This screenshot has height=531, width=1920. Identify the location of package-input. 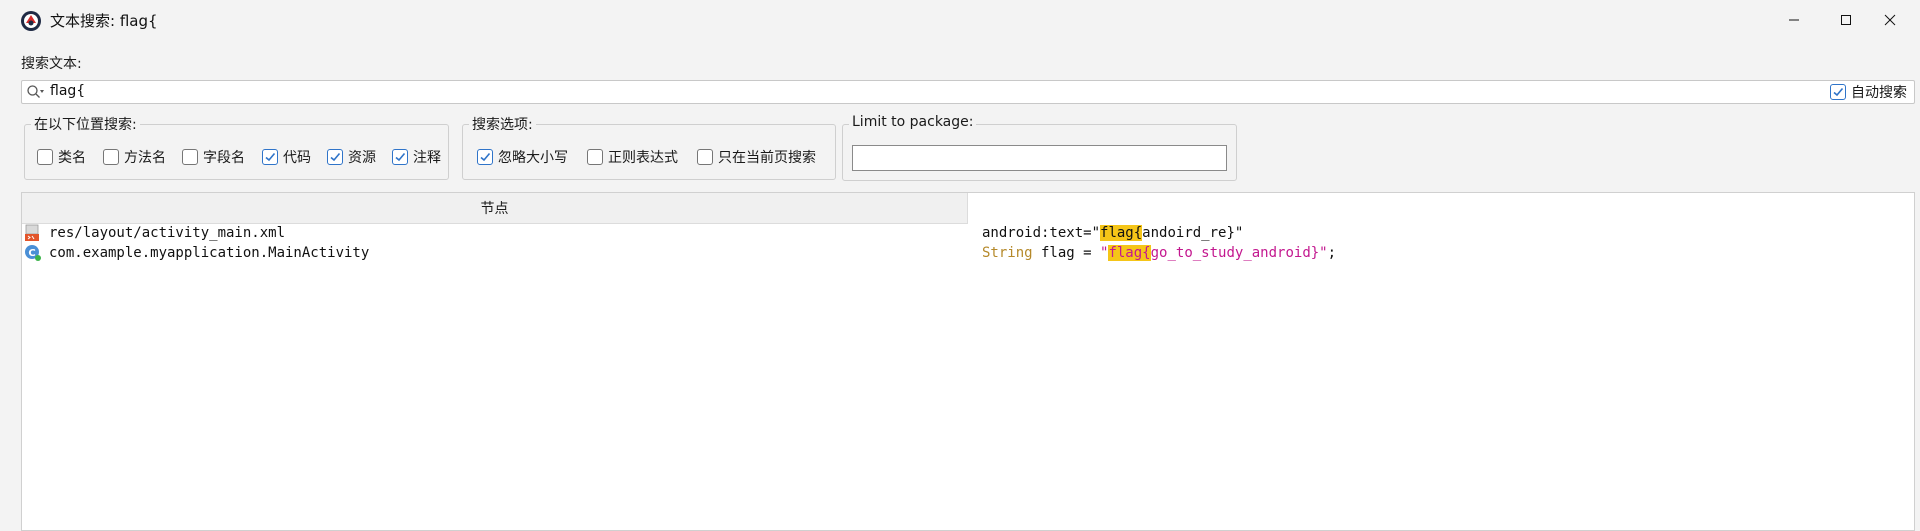
(1039, 158).